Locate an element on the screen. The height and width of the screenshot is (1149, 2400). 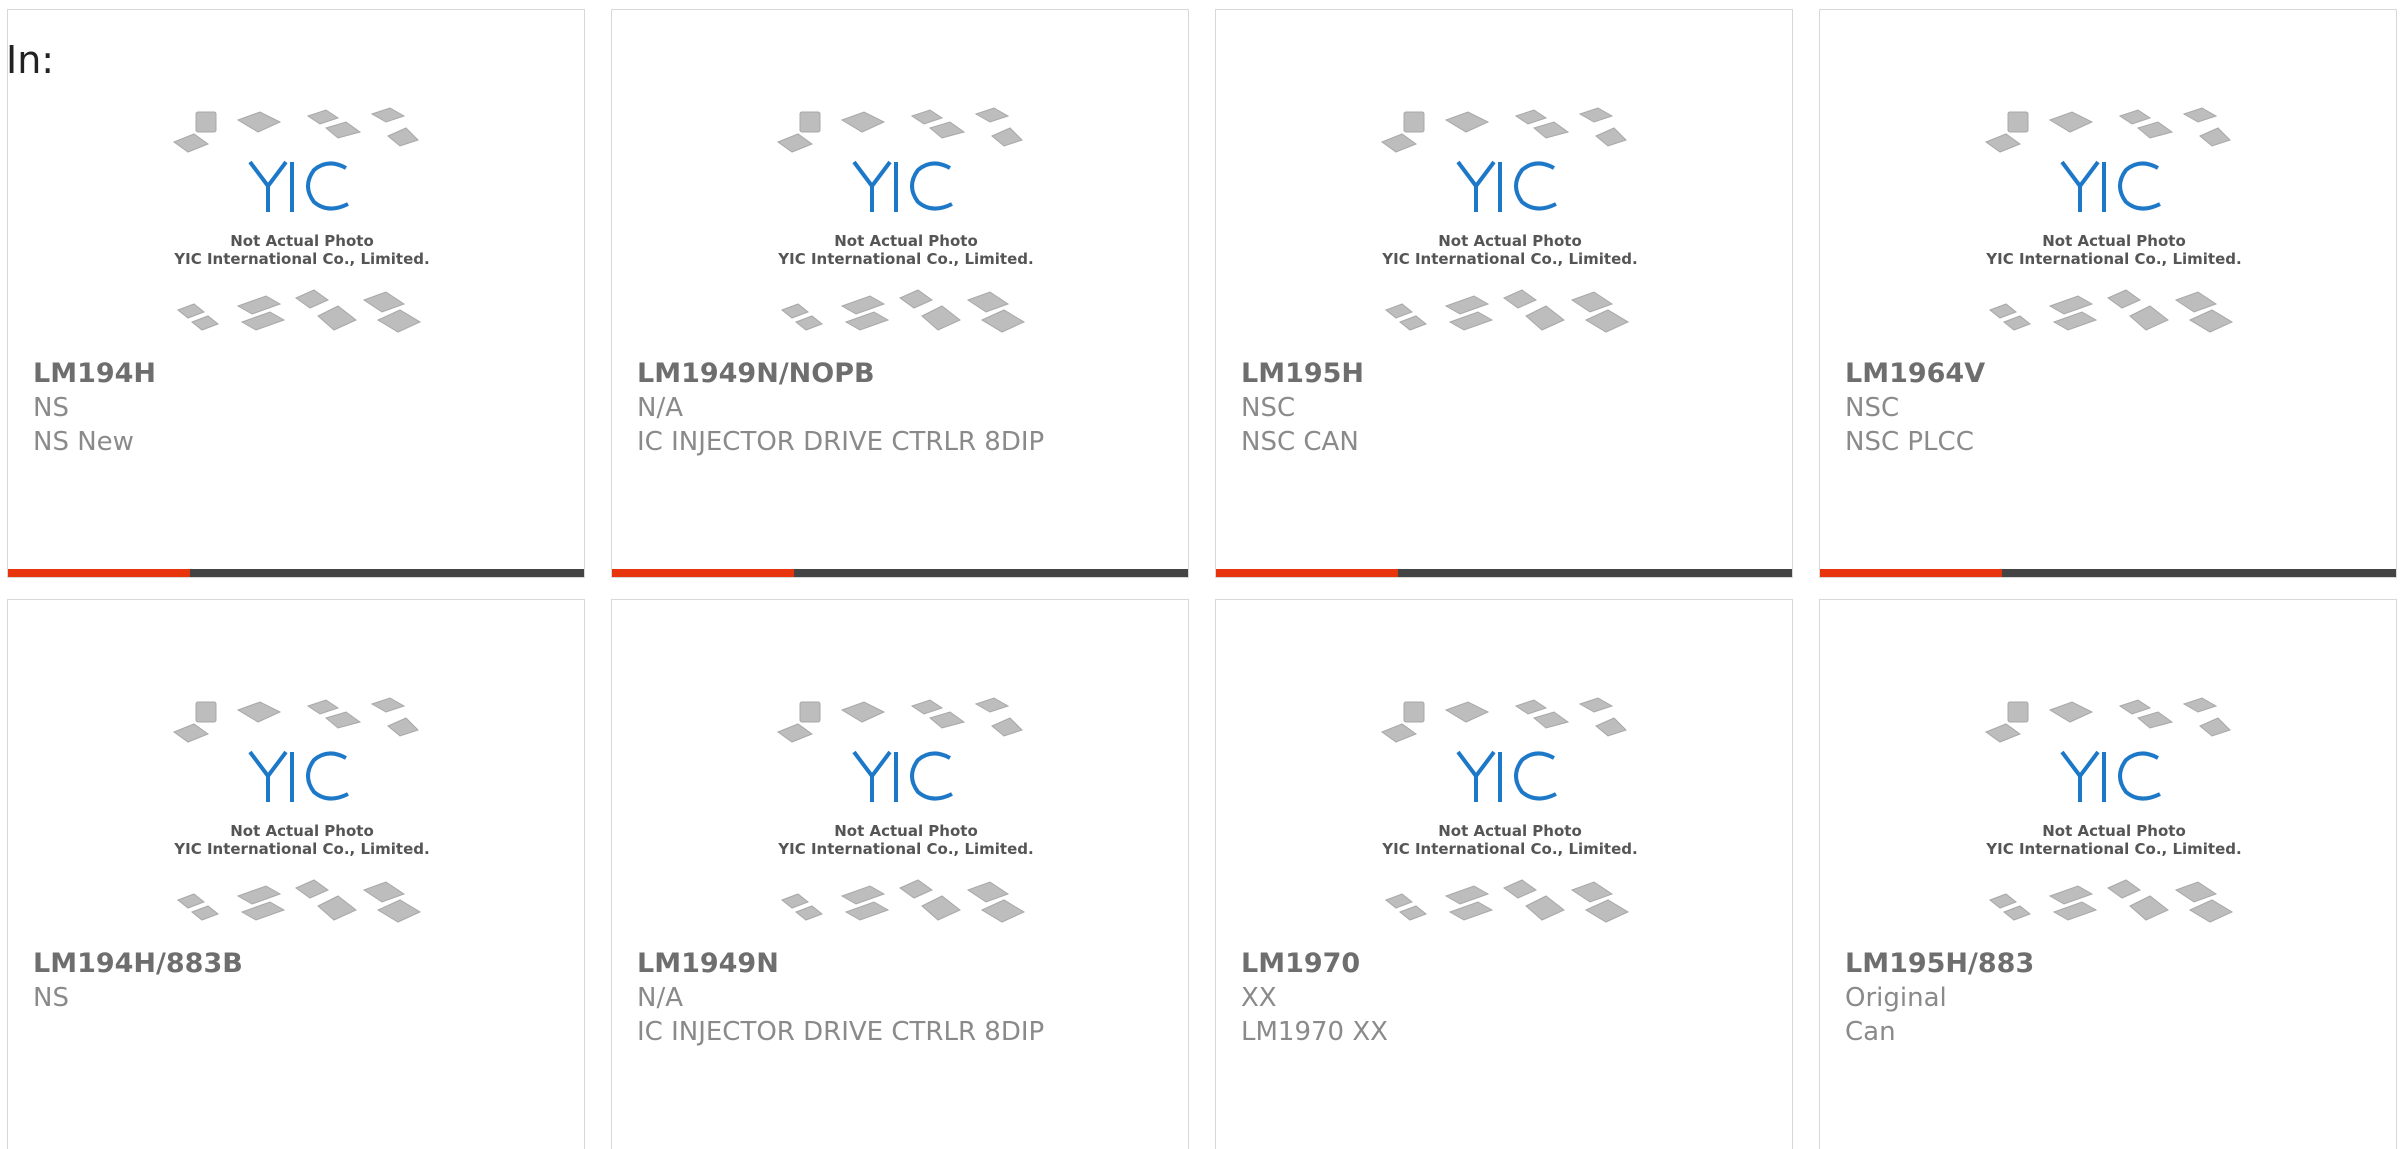
brand: XX is located at coordinates (1259, 998).